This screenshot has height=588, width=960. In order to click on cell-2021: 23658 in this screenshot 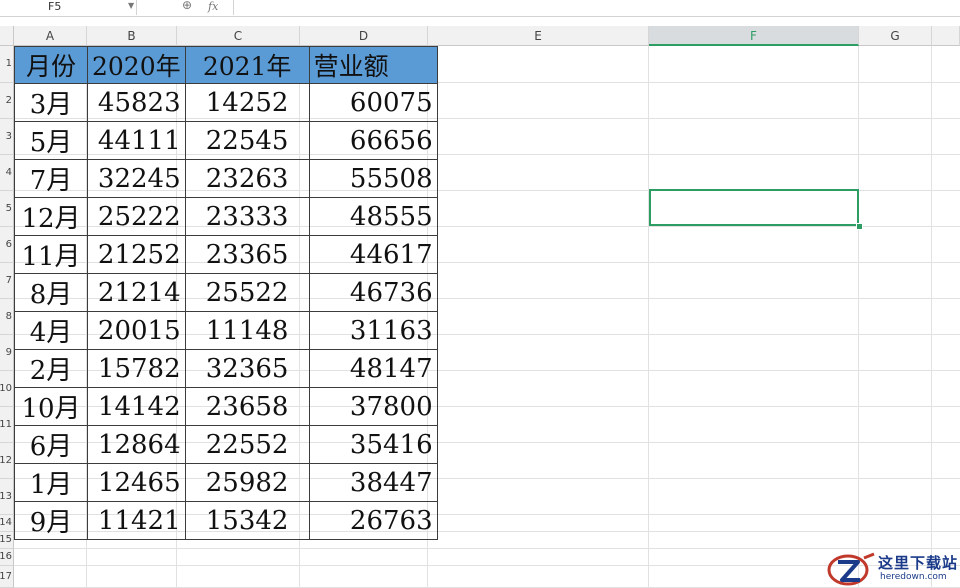, I will do `click(247, 406)`.